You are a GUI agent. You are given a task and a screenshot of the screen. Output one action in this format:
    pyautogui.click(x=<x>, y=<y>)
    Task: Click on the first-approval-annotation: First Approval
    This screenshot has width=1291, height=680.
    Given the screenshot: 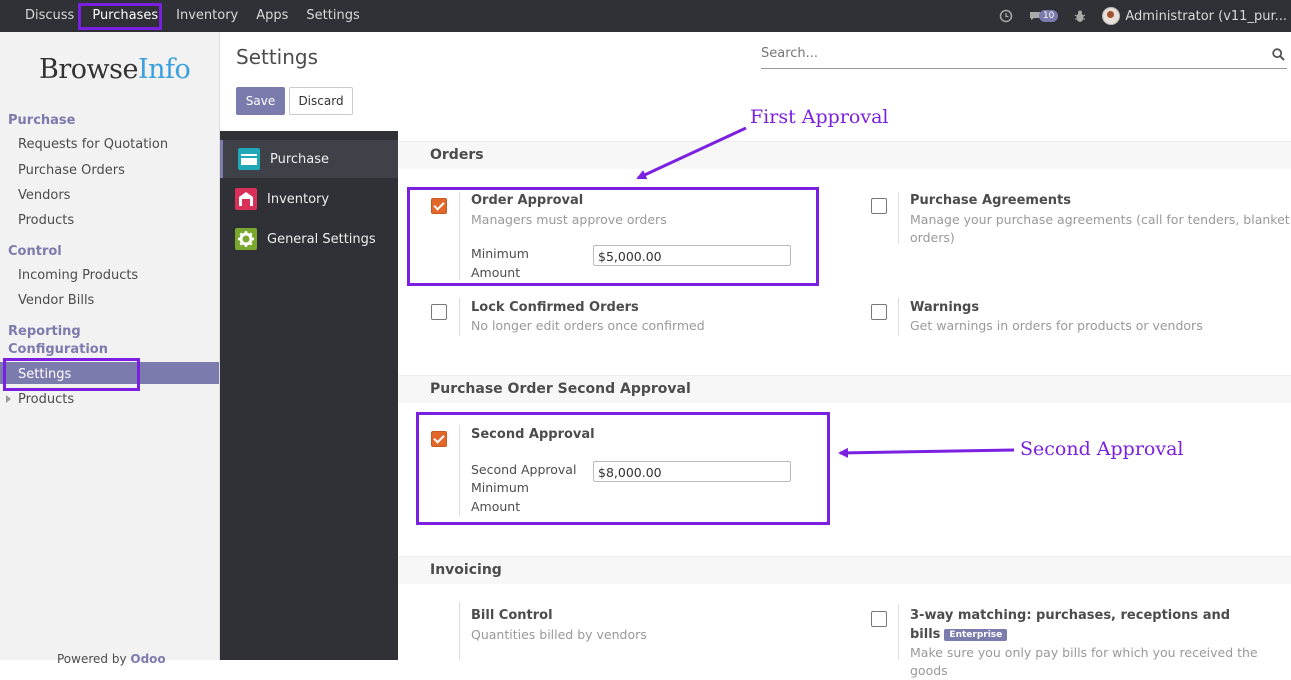 What is the action you would take?
    pyautogui.click(x=819, y=117)
    